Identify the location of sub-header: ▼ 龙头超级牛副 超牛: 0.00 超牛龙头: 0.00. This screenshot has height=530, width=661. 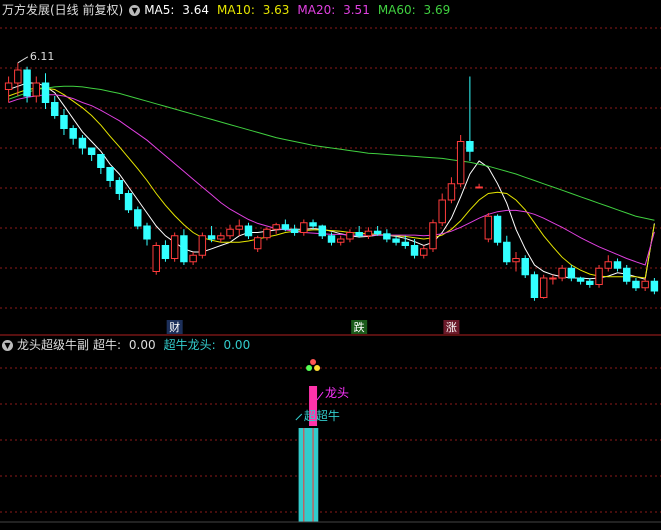
(130, 345).